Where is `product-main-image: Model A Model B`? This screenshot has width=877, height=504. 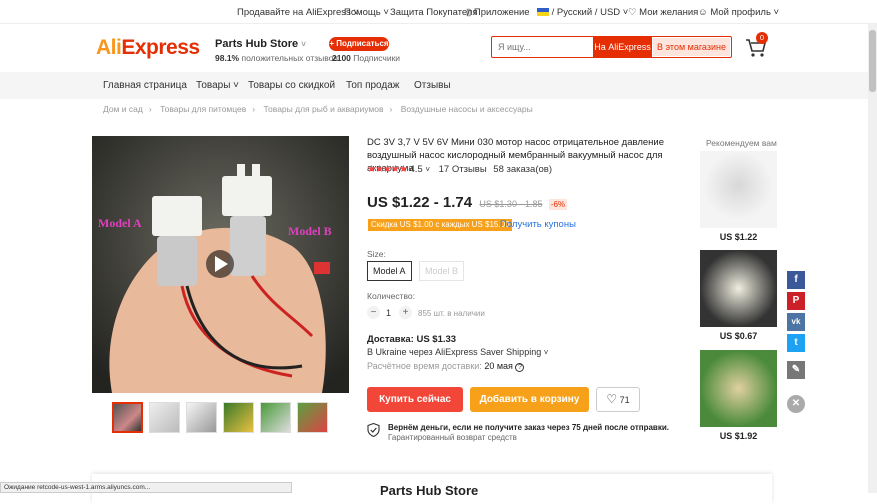 product-main-image: Model A Model B is located at coordinates (220, 264).